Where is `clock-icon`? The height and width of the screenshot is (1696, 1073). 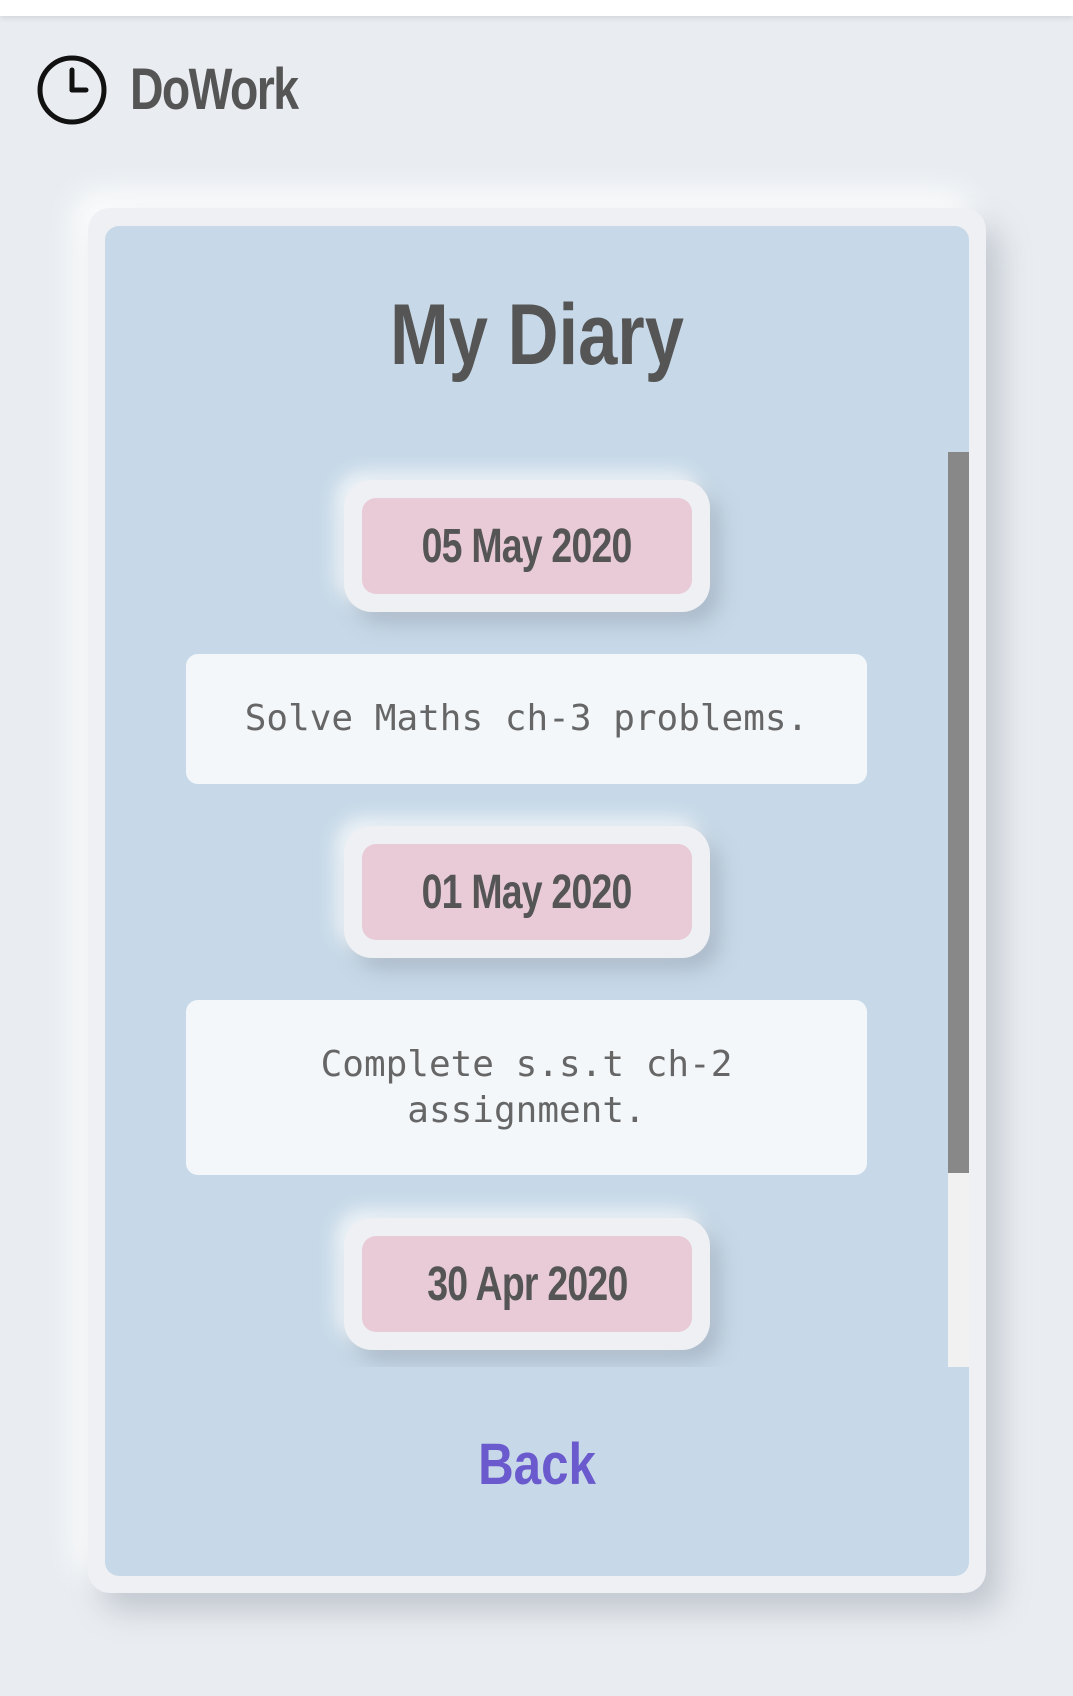 clock-icon is located at coordinates (72, 90).